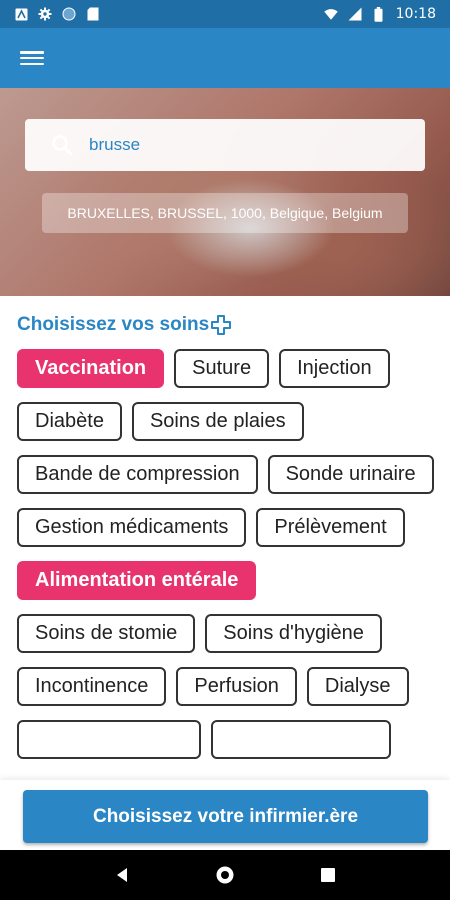  I want to click on care-chip: Perfusion, so click(236, 686).